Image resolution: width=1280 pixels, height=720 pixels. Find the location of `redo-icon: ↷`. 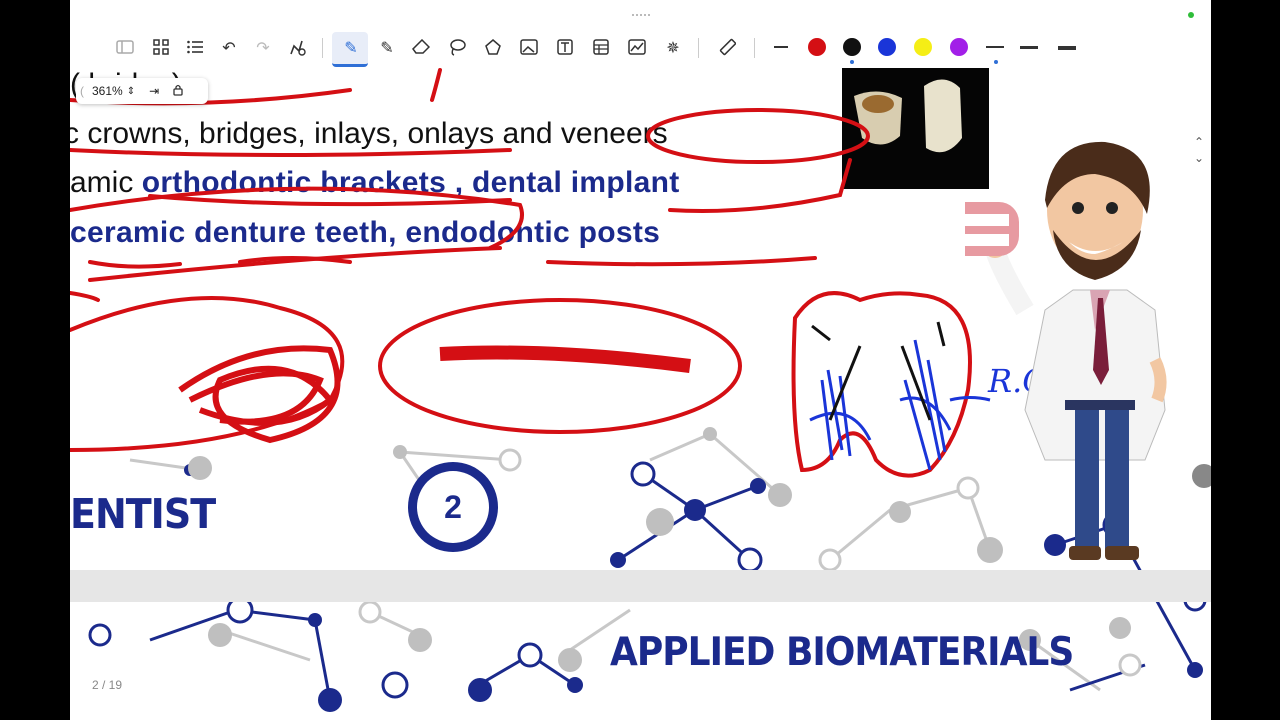

redo-icon: ↷ is located at coordinates (263, 47).